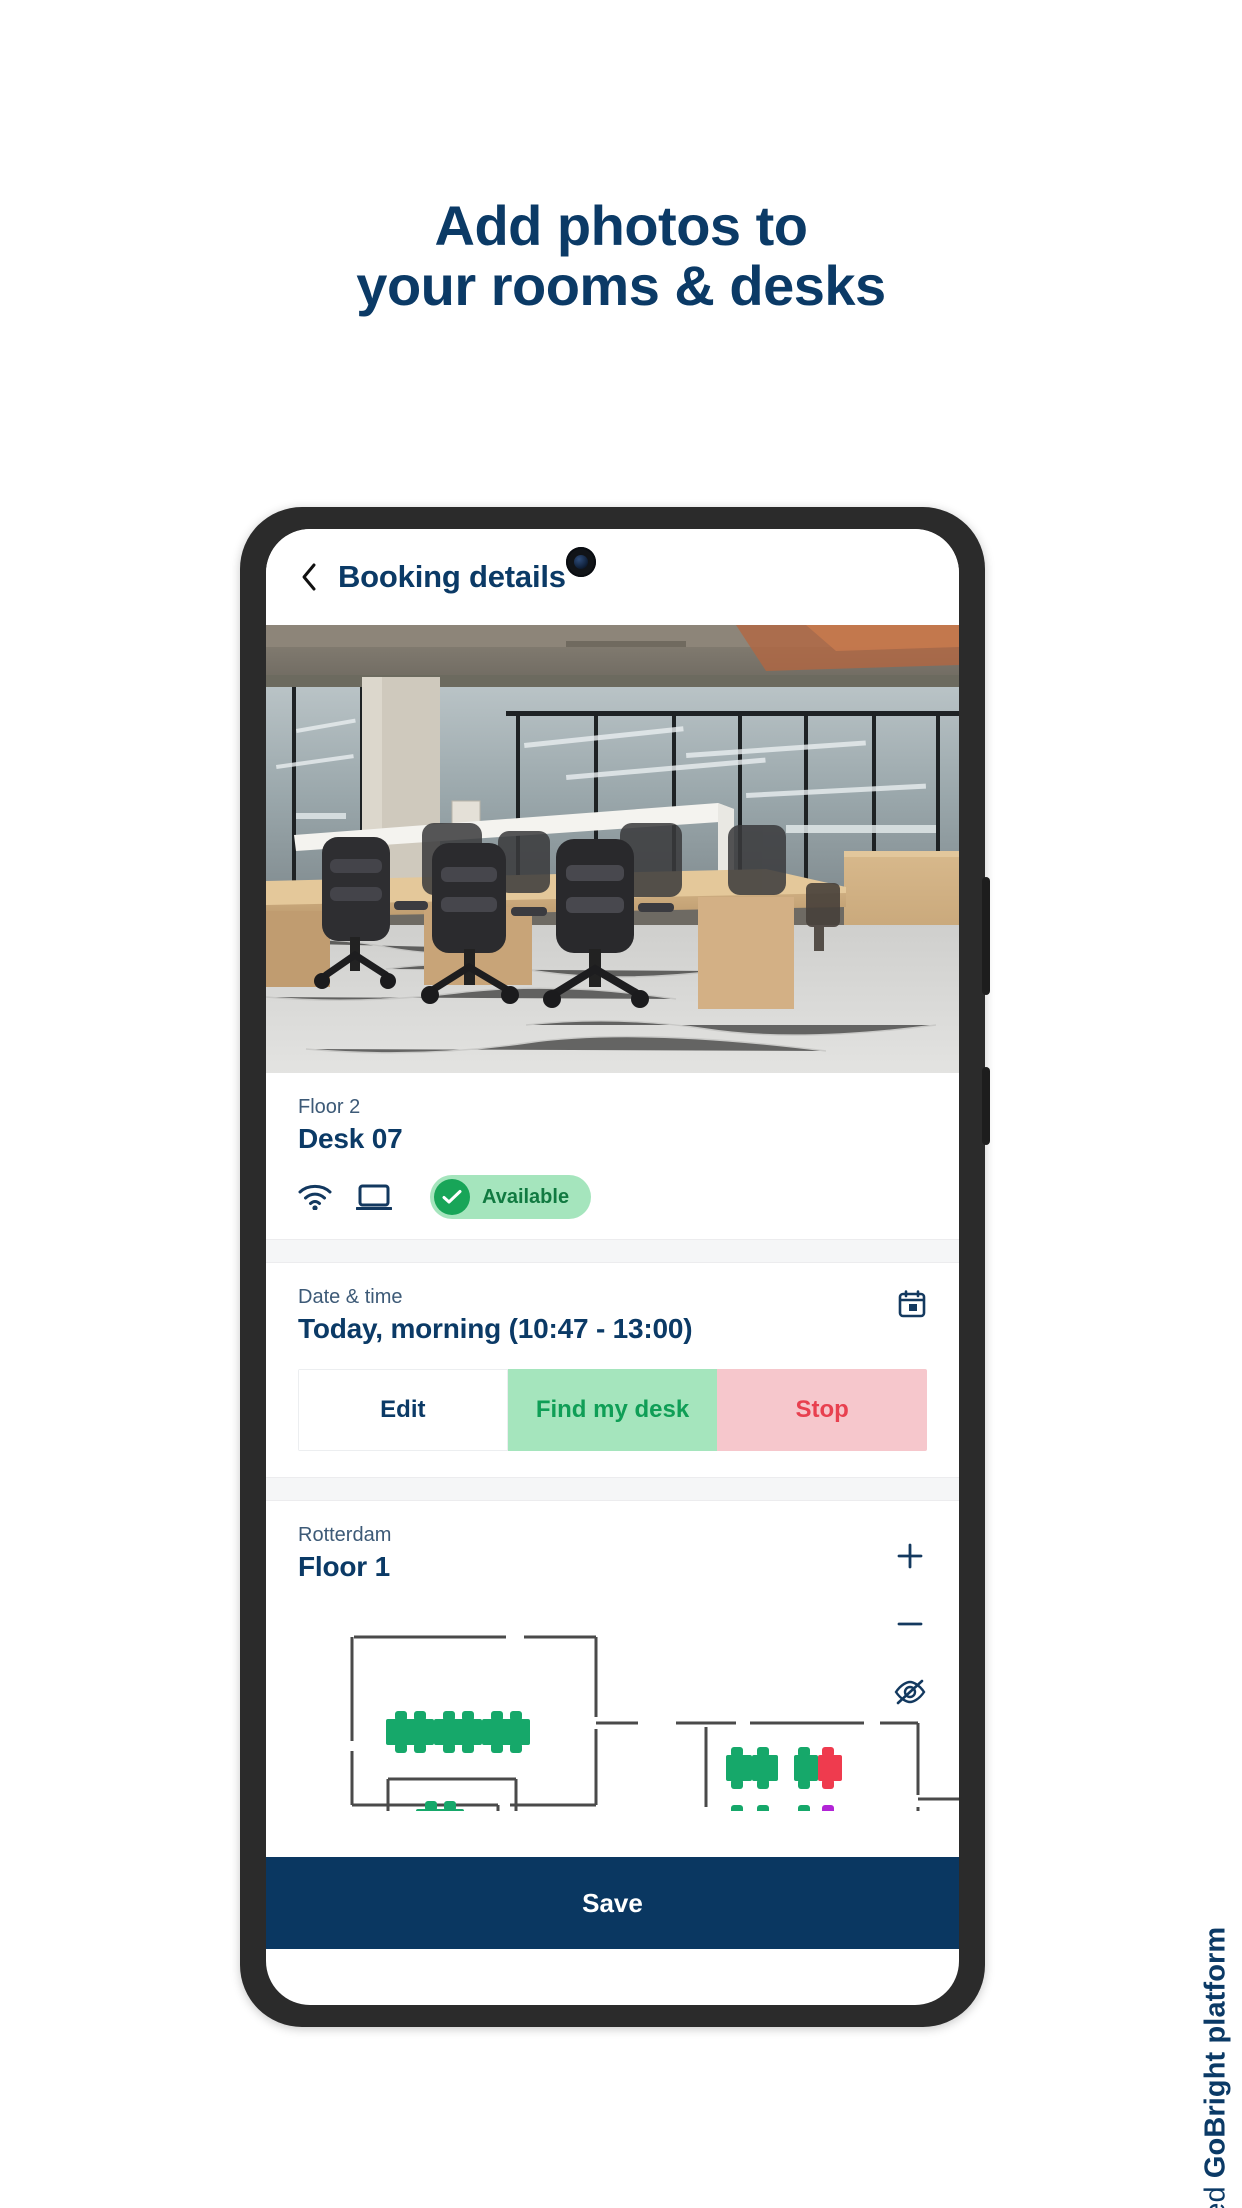 This screenshot has width=1242, height=2208. I want to click on headline-line-2: your rooms & desks, so click(621, 286).